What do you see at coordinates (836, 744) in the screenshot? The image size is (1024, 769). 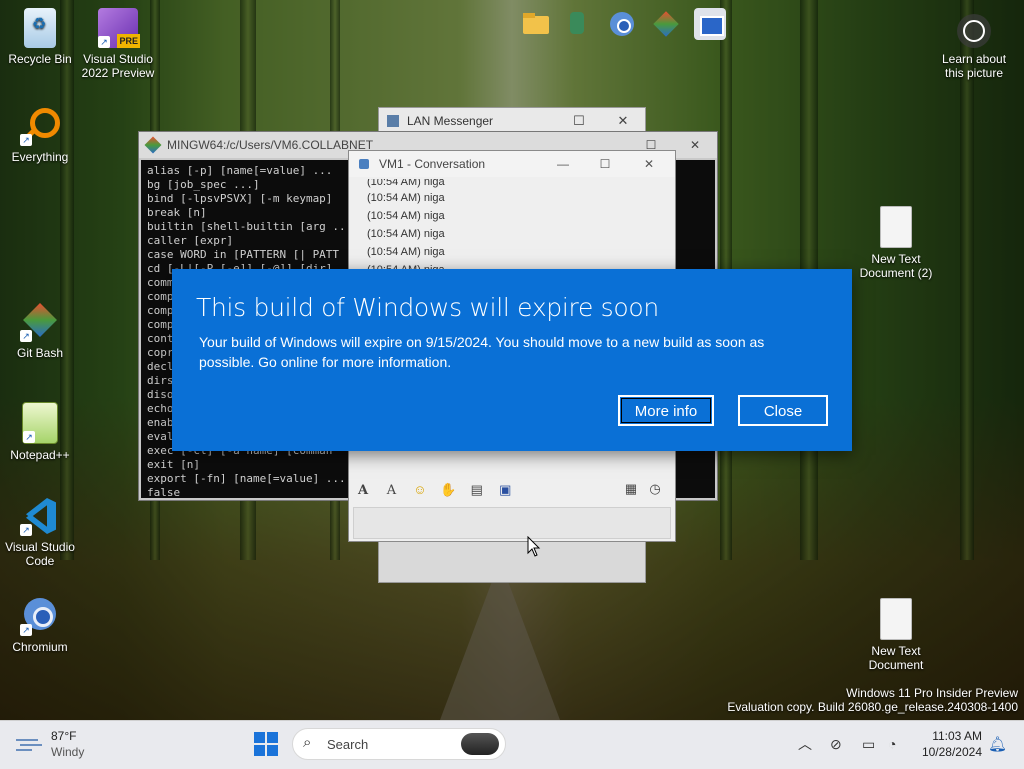 I see `network-disconnected-icon: ⊘` at bounding box center [836, 744].